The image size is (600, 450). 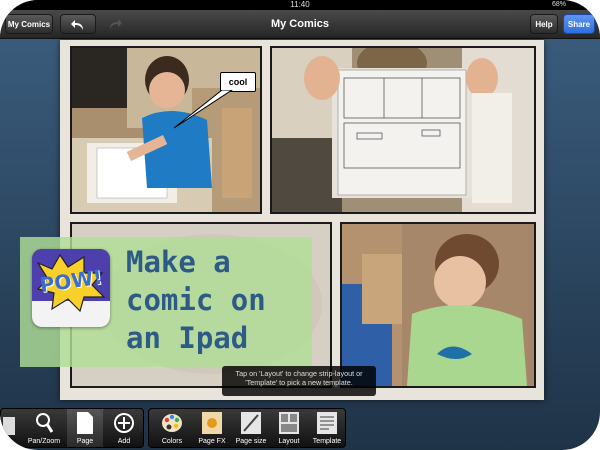 What do you see at coordinates (124, 423) in the screenshot?
I see `add-circle-icon` at bounding box center [124, 423].